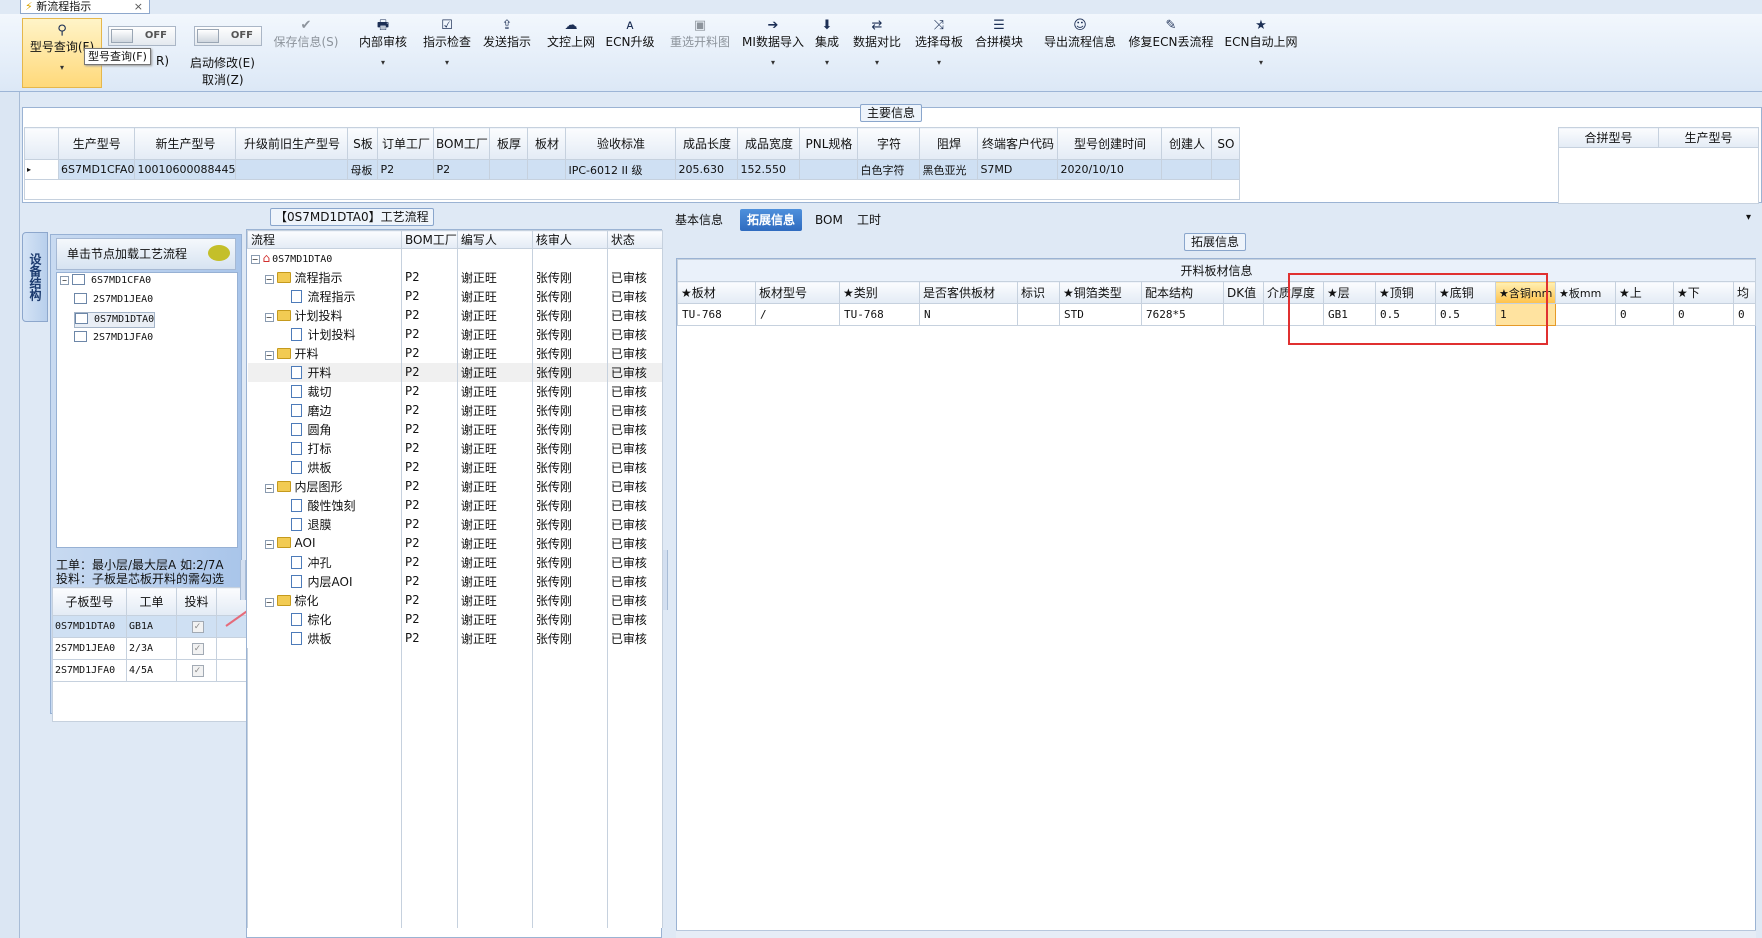 The height and width of the screenshot is (938, 1762). I want to click on material-row: TU-768/TU-768 N STD 7628*5 GB1 0.5 0.5 1 0 0 0, so click(1216, 314).